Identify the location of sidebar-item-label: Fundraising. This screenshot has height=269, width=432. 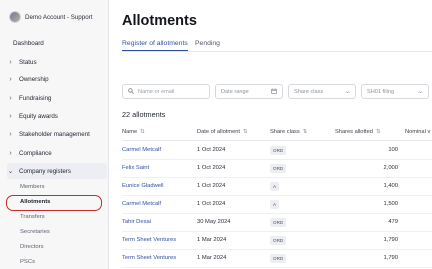
(35, 98).